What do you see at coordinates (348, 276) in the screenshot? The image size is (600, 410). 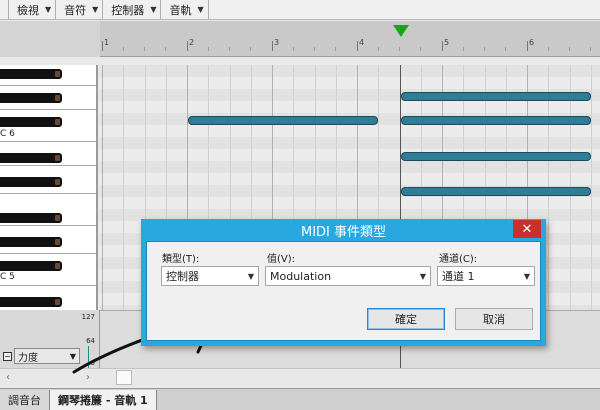 I see `value-select: Modulation ▼` at bounding box center [348, 276].